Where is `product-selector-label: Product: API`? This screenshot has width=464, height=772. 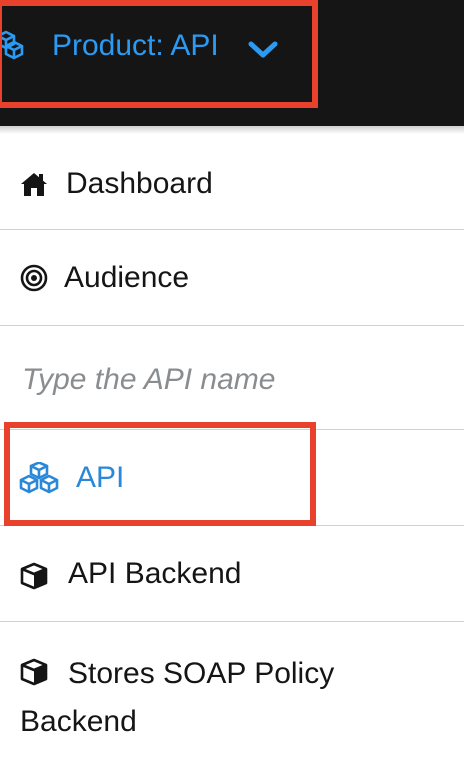 product-selector-label: Product: API is located at coordinates (135, 45).